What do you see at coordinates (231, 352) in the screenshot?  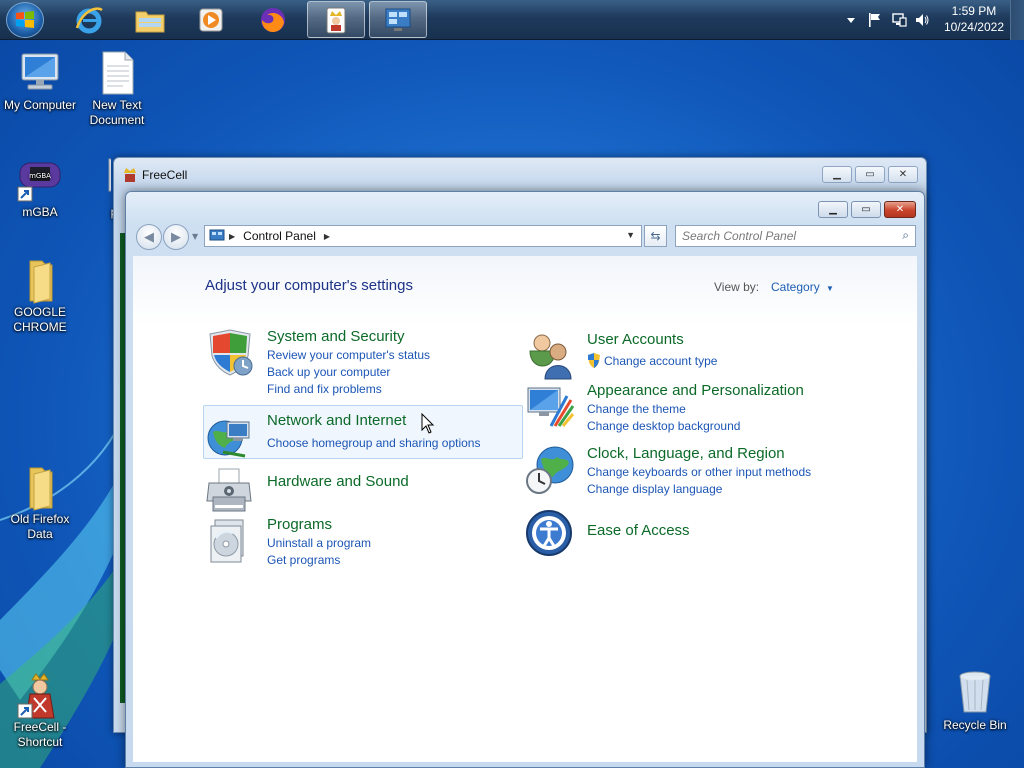 I see `shield-icon` at bounding box center [231, 352].